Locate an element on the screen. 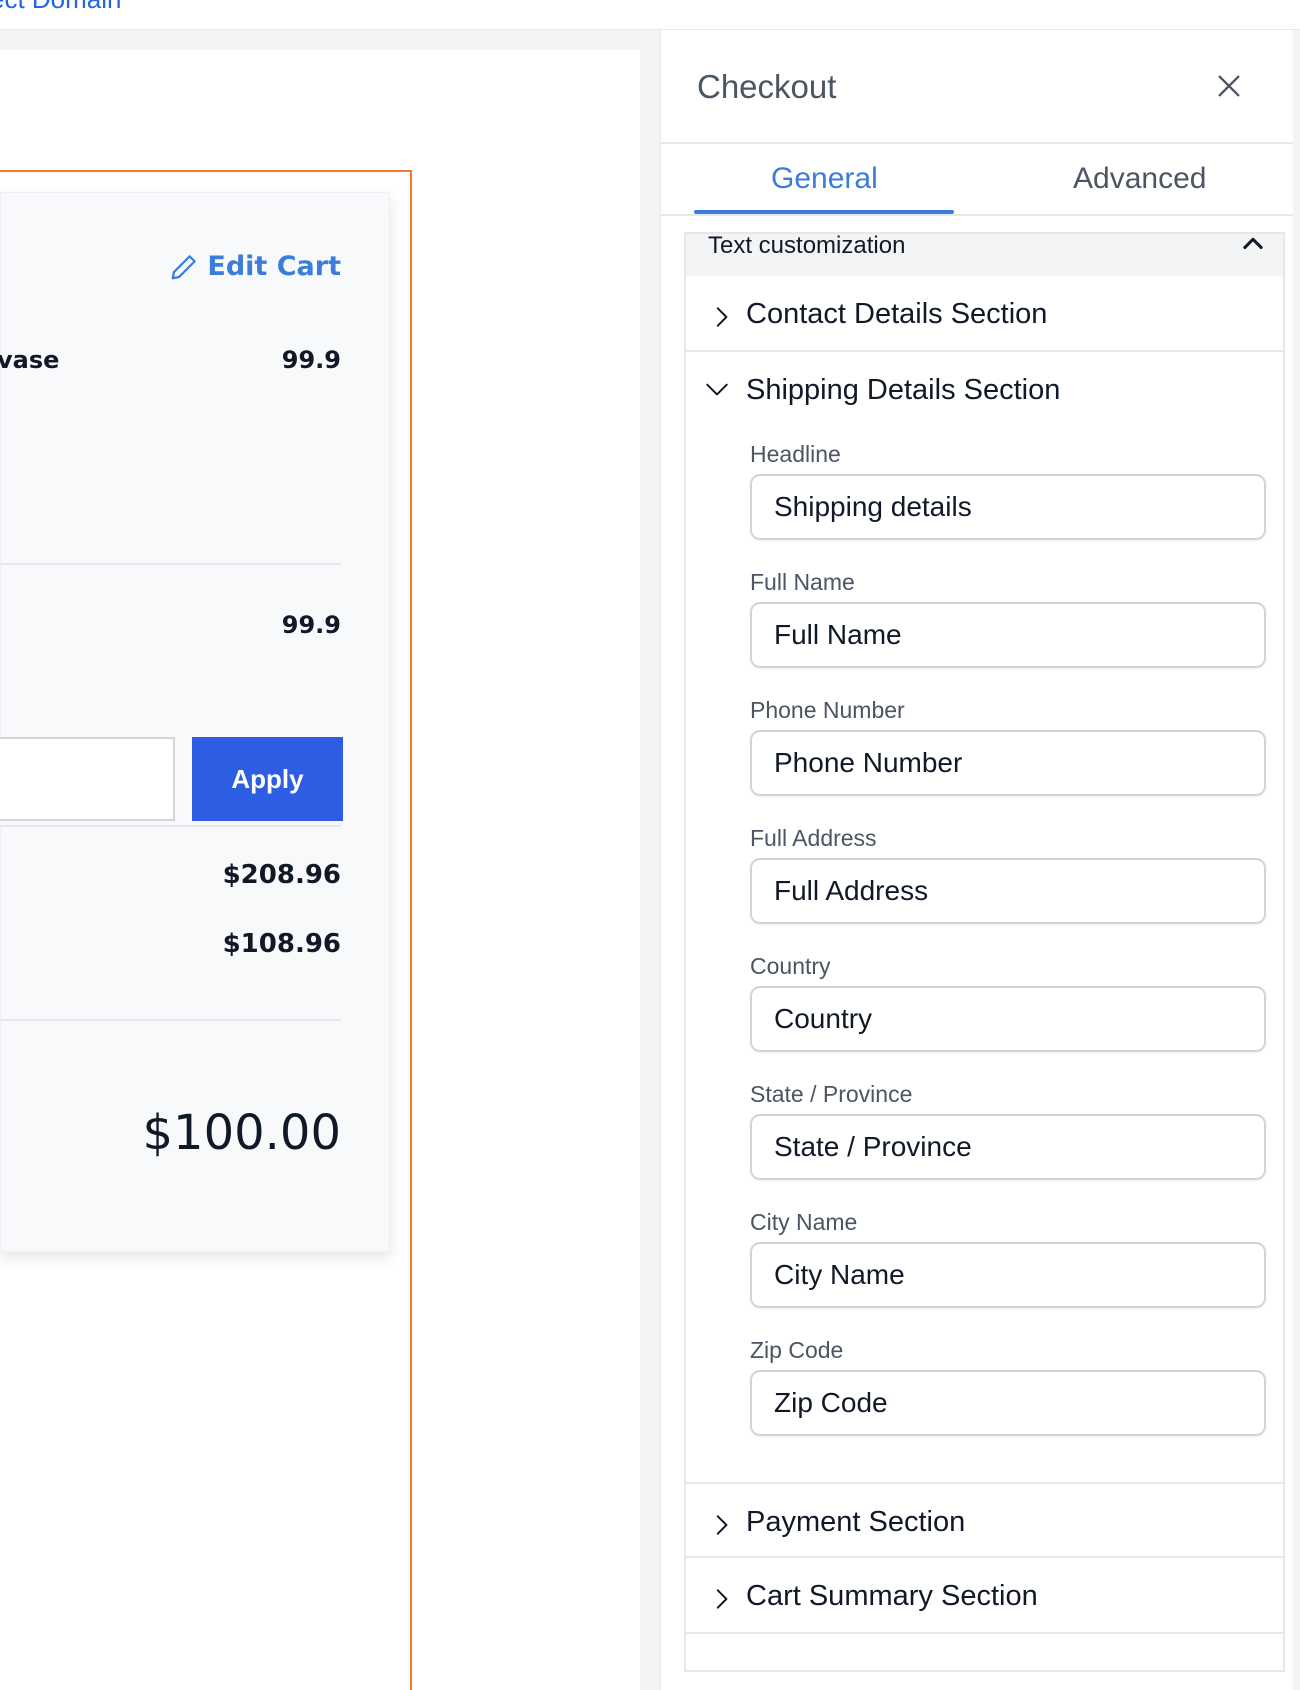  edit-cart-label: Edit Cart is located at coordinates (274, 266).